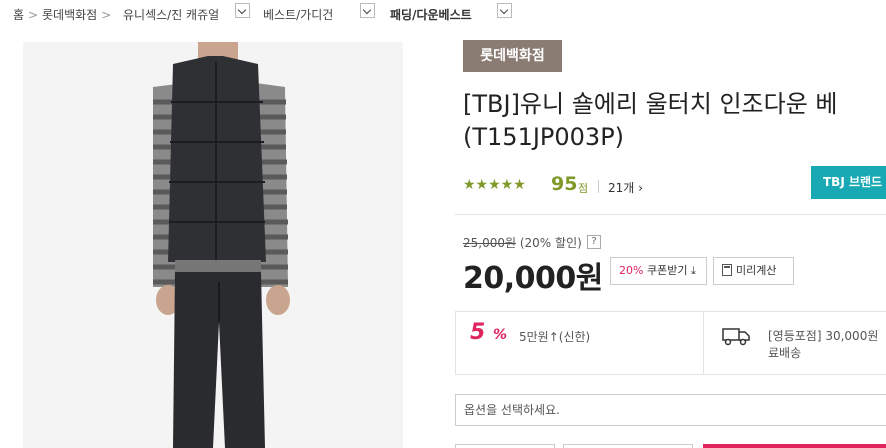 This screenshot has width=886, height=448. What do you see at coordinates (505, 446) in the screenshot?
I see `quantity-field` at bounding box center [505, 446].